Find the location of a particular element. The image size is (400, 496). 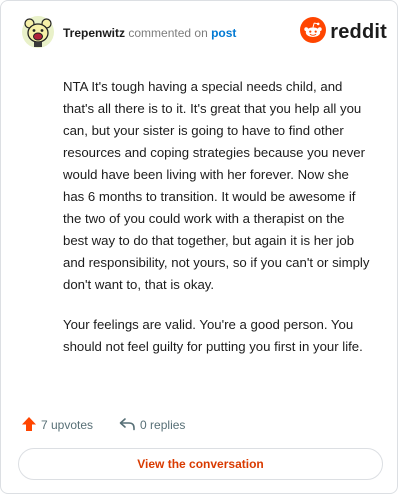

view-conversation-button: View the conversation is located at coordinates (200, 464).